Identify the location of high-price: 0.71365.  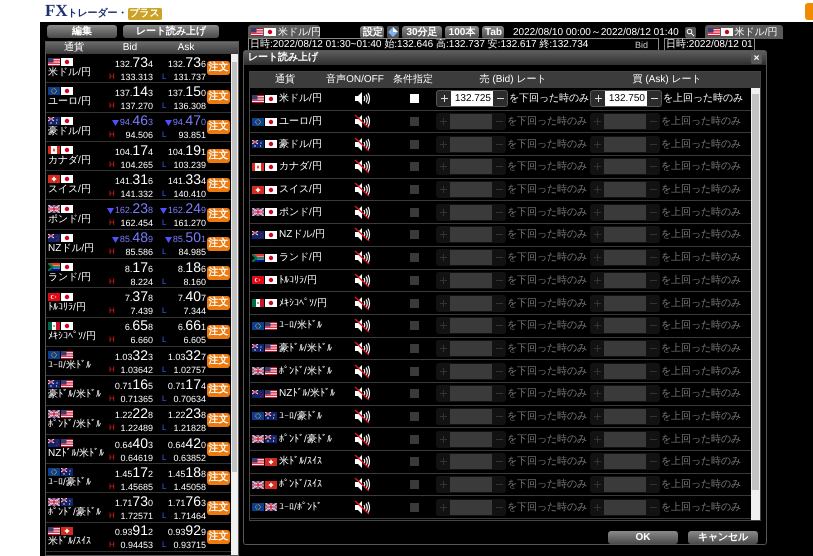
(136, 399).